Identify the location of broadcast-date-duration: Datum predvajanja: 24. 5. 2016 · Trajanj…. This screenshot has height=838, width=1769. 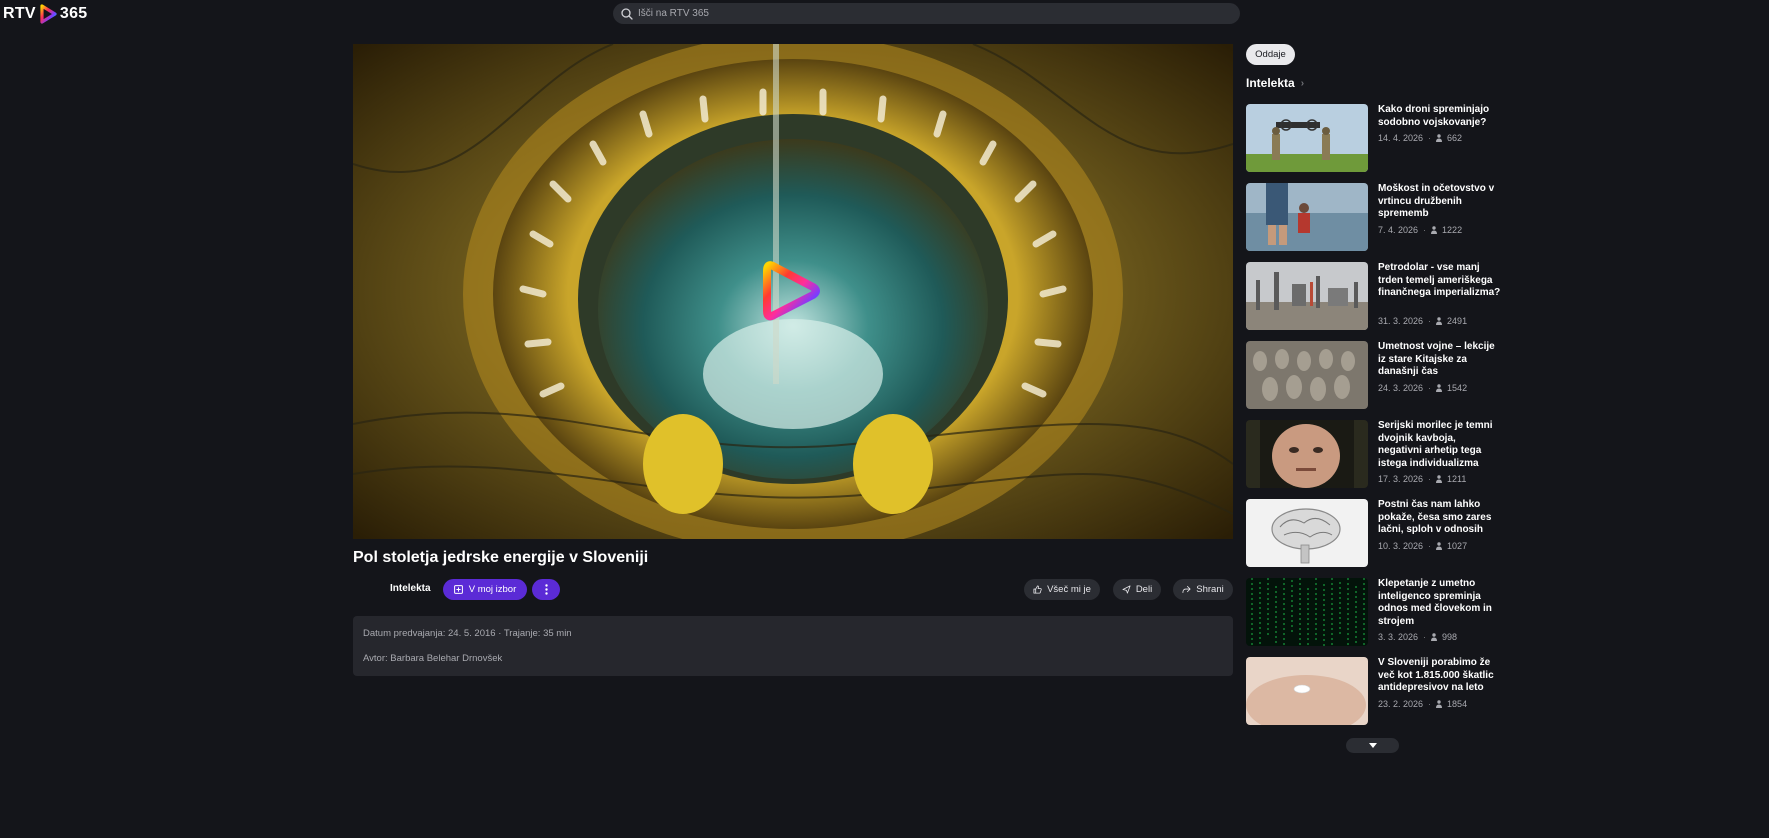
(467, 633).